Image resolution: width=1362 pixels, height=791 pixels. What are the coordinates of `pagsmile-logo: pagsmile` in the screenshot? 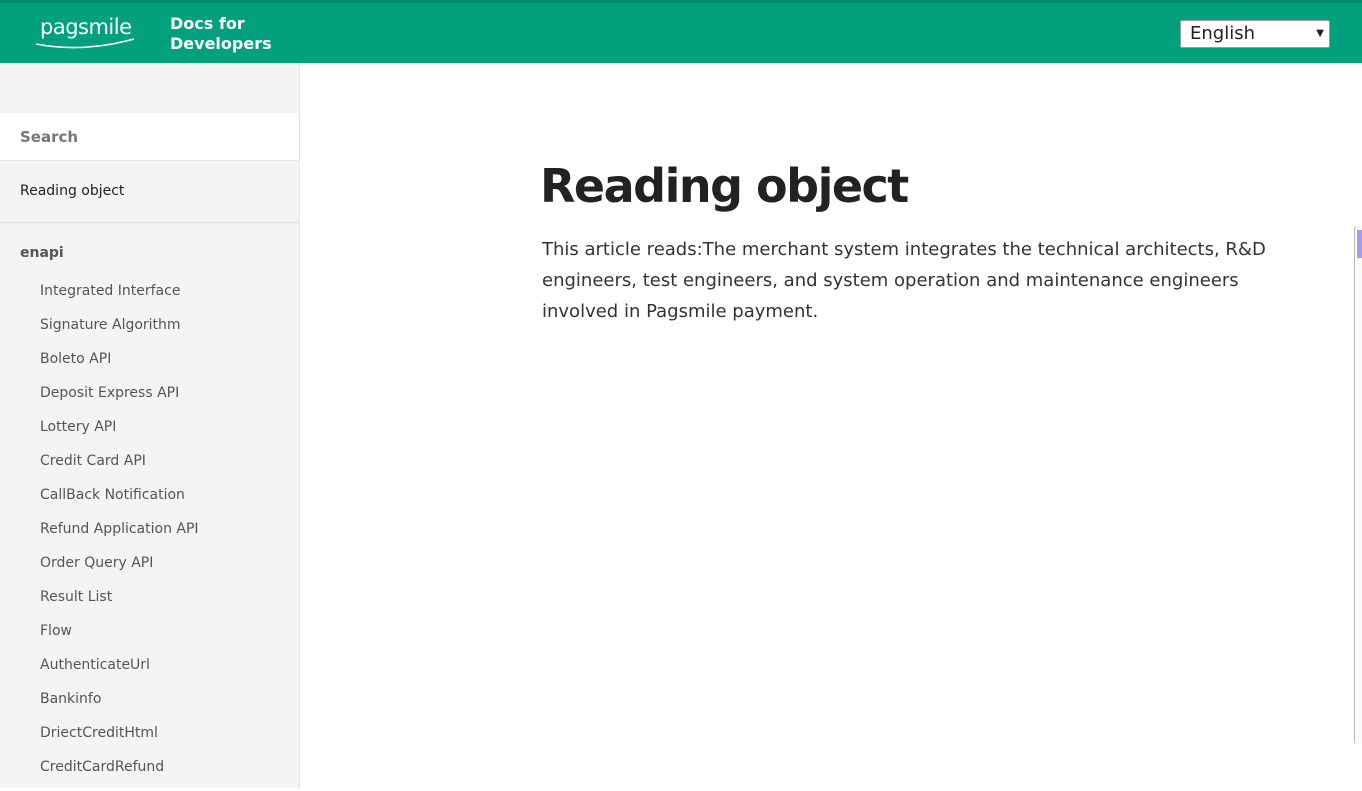 It's located at (86, 33).